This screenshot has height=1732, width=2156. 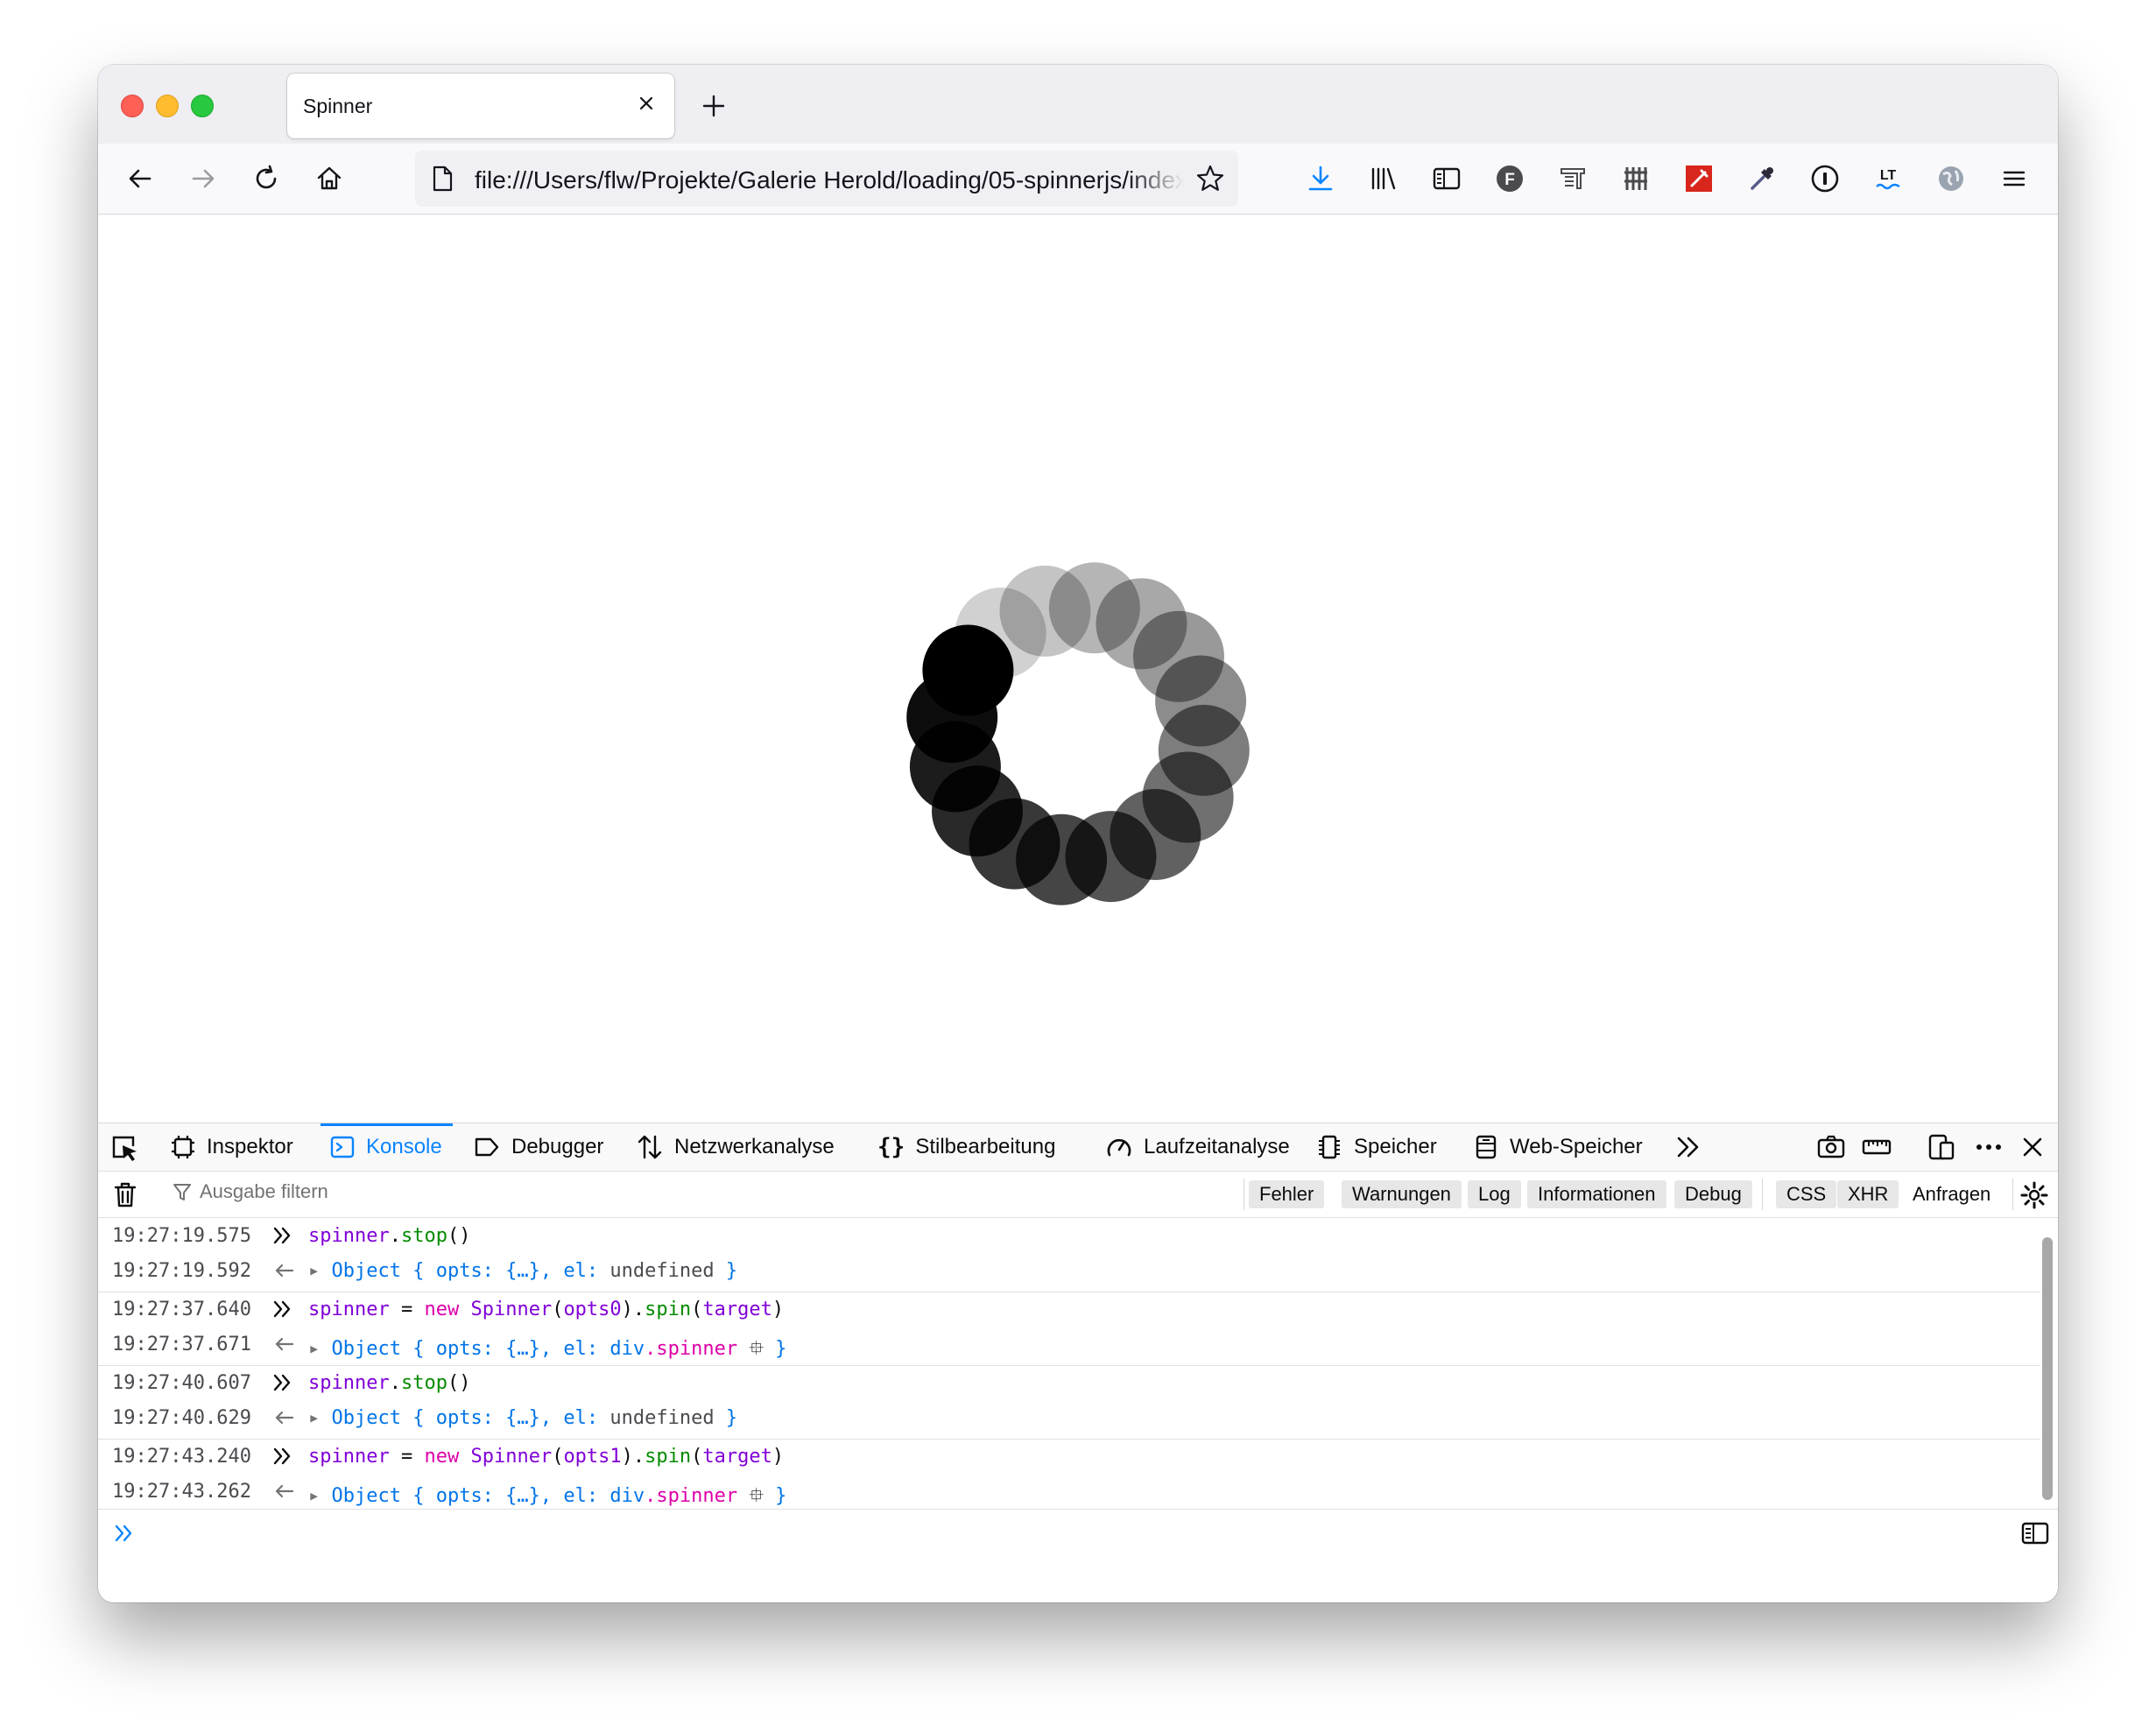 What do you see at coordinates (133, 106) in the screenshot?
I see `close-window-button` at bounding box center [133, 106].